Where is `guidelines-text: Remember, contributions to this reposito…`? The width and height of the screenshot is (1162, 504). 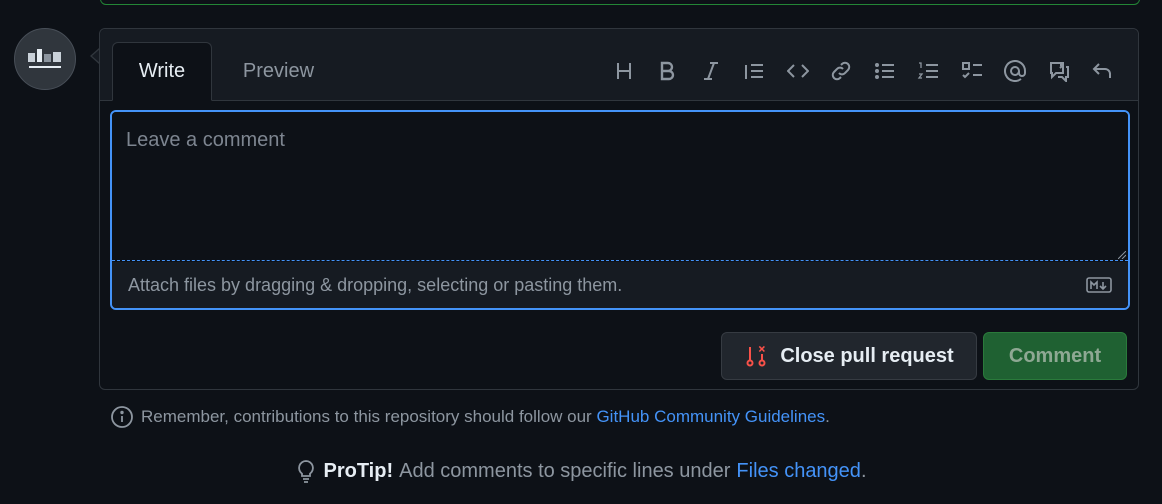
guidelines-text: Remember, contributions to this reposito… is located at coordinates (366, 416).